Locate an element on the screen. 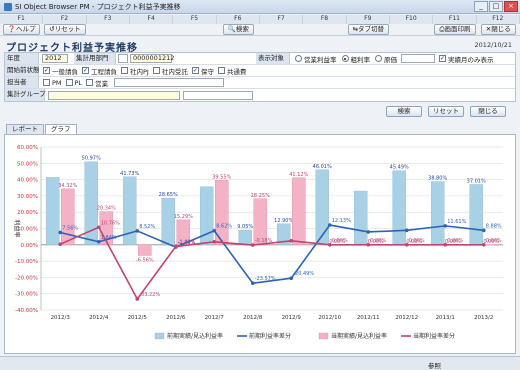  curr-diff-label: -1.09% is located at coordinates (187, 243).